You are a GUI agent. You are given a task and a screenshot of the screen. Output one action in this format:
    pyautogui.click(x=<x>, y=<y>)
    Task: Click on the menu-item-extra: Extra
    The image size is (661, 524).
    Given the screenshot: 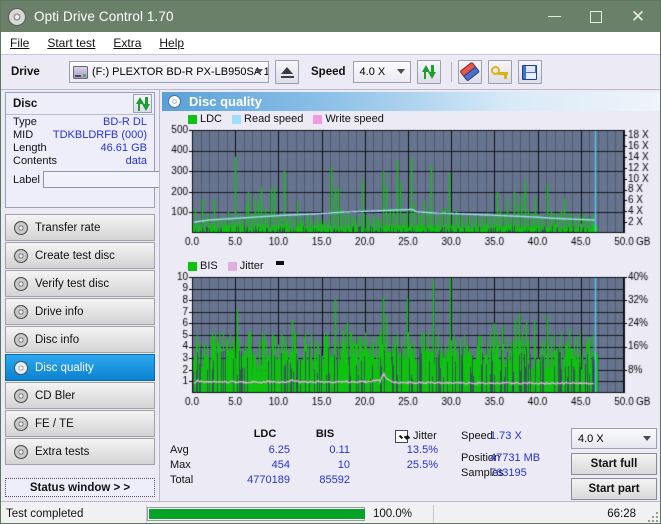 What is the action you would take?
    pyautogui.click(x=127, y=43)
    